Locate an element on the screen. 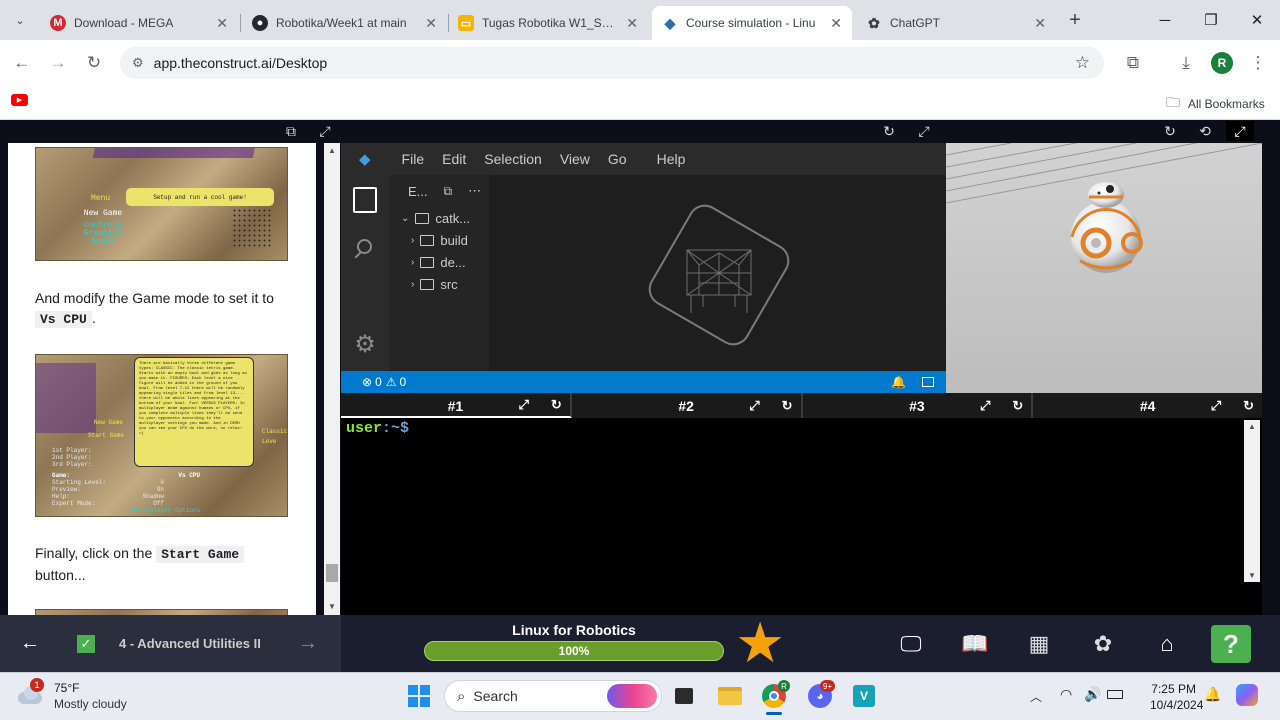 This screenshot has width=1280, height=720. more-actions-icon: ⋯ is located at coordinates (474, 191).